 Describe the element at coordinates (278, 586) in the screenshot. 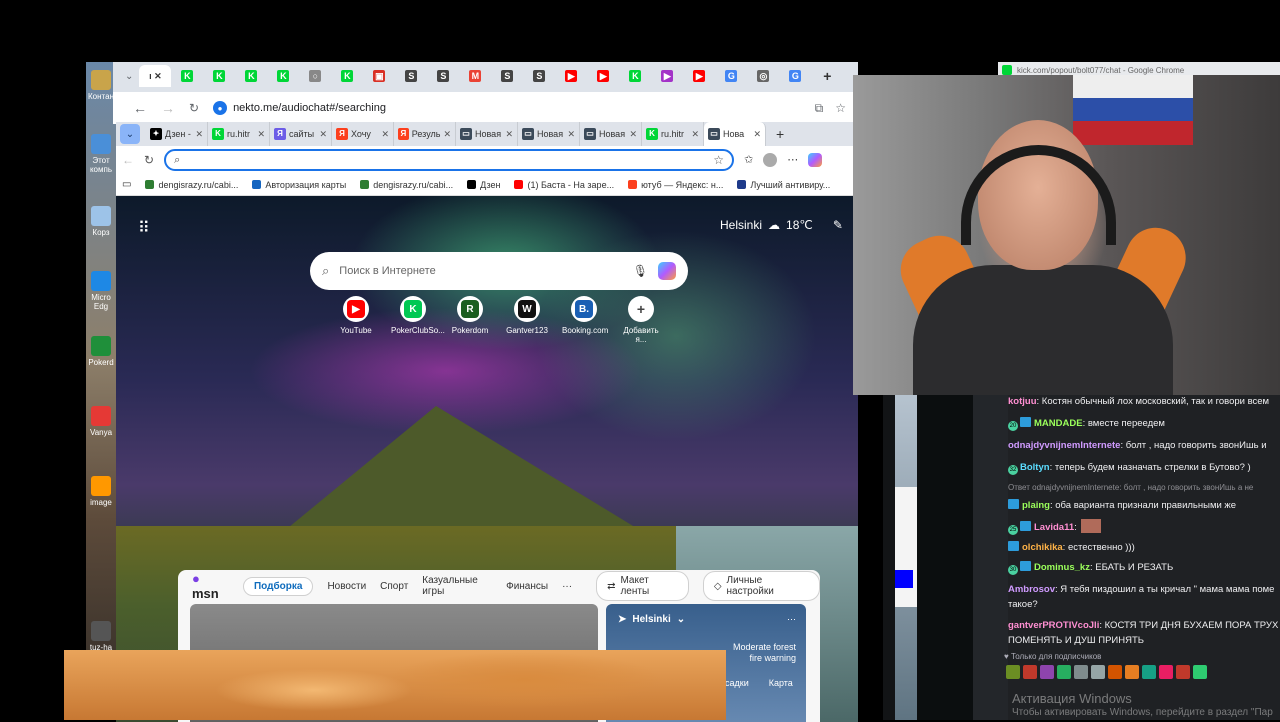

I see `msn-tab: Подборка` at that location.